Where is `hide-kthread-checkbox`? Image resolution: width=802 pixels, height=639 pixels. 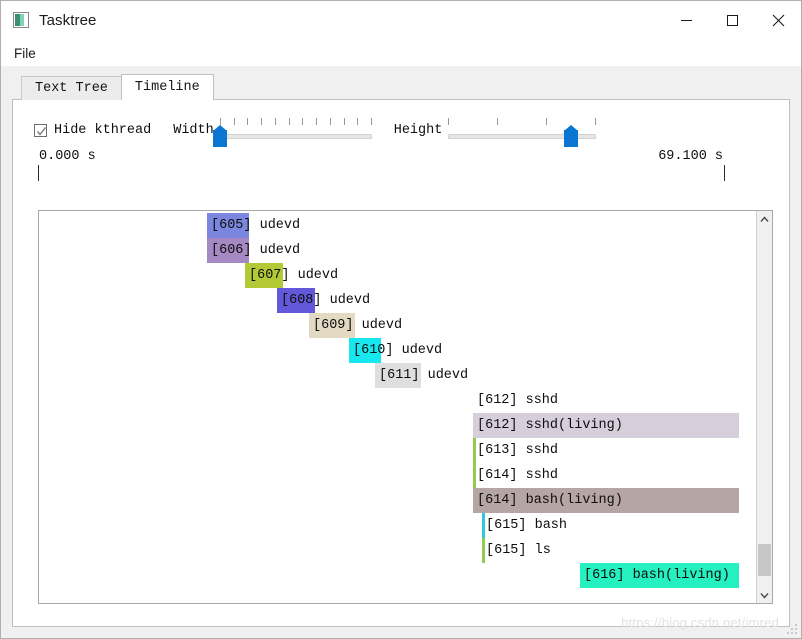
hide-kthread-checkbox is located at coordinates (40, 130).